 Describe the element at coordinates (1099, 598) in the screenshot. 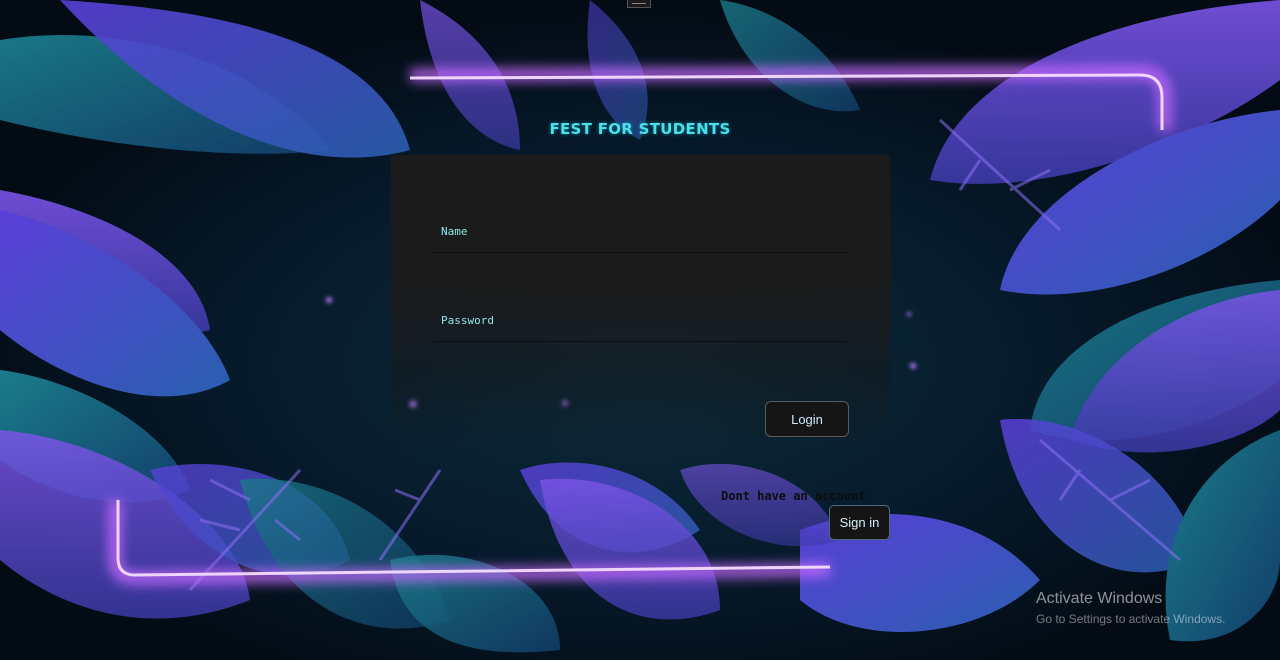

I see `activate-windows-title: Activate Windows` at that location.